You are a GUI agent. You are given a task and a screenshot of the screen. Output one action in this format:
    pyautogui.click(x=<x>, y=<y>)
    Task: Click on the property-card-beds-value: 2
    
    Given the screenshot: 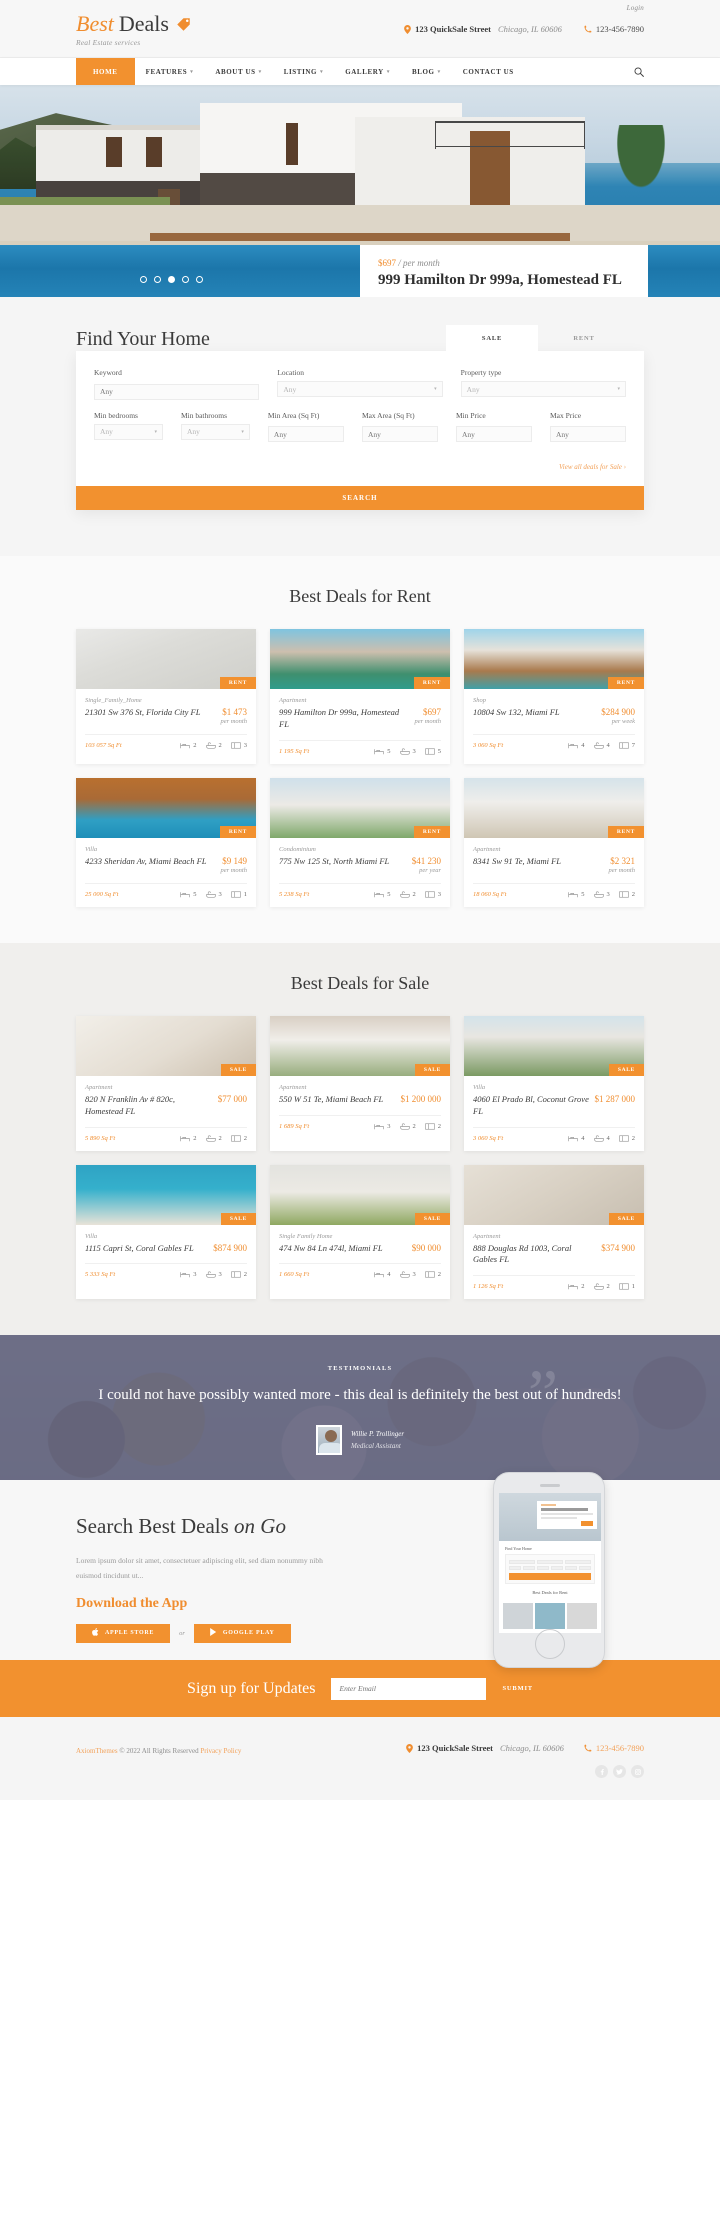 What is the action you would take?
    pyautogui.click(x=195, y=745)
    